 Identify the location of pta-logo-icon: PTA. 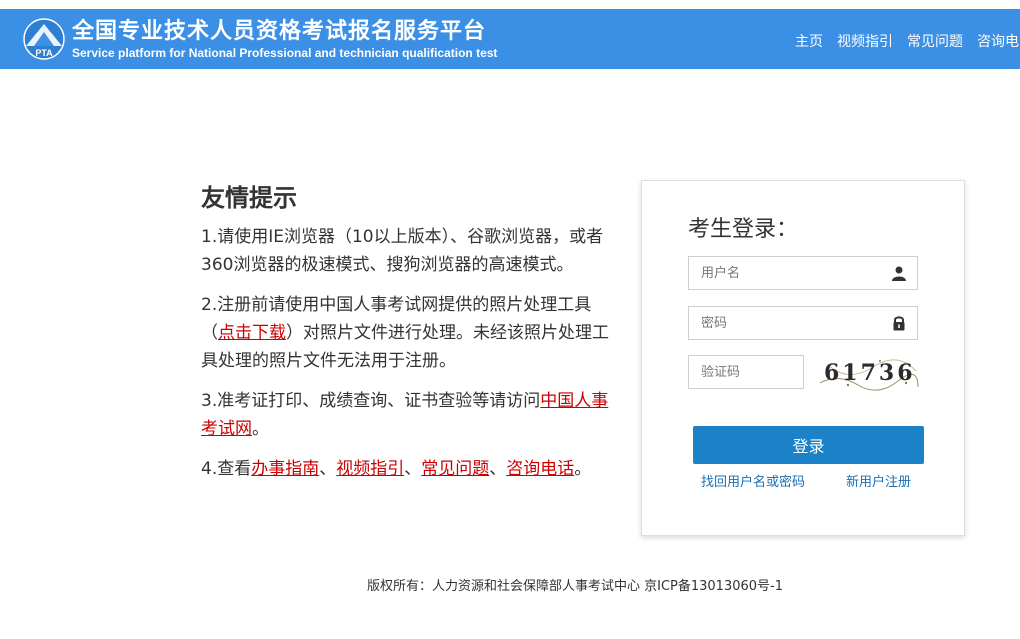
(44, 39).